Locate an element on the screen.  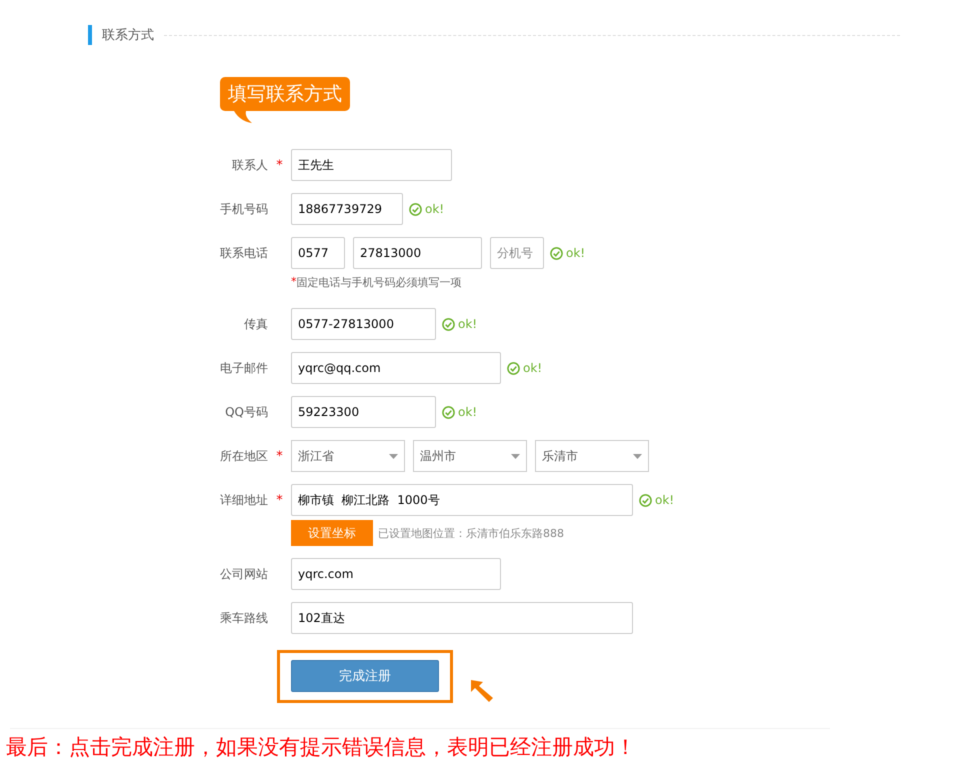
field-label: 公司网站 is located at coordinates (243, 574).